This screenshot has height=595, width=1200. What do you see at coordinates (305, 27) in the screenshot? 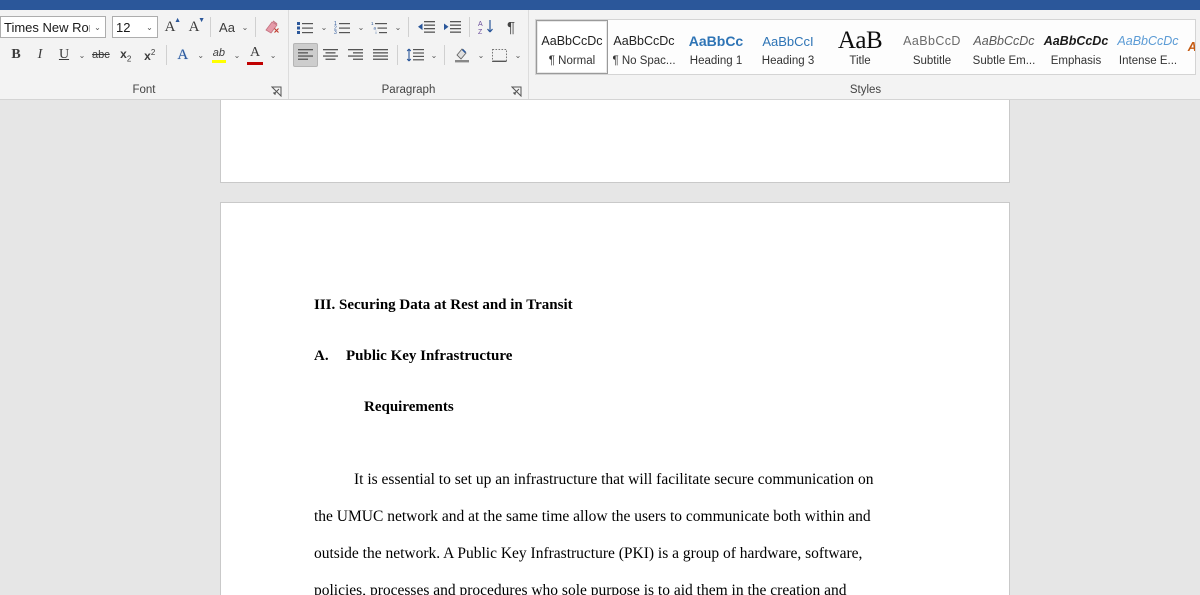
I see `bullet-list-button` at bounding box center [305, 27].